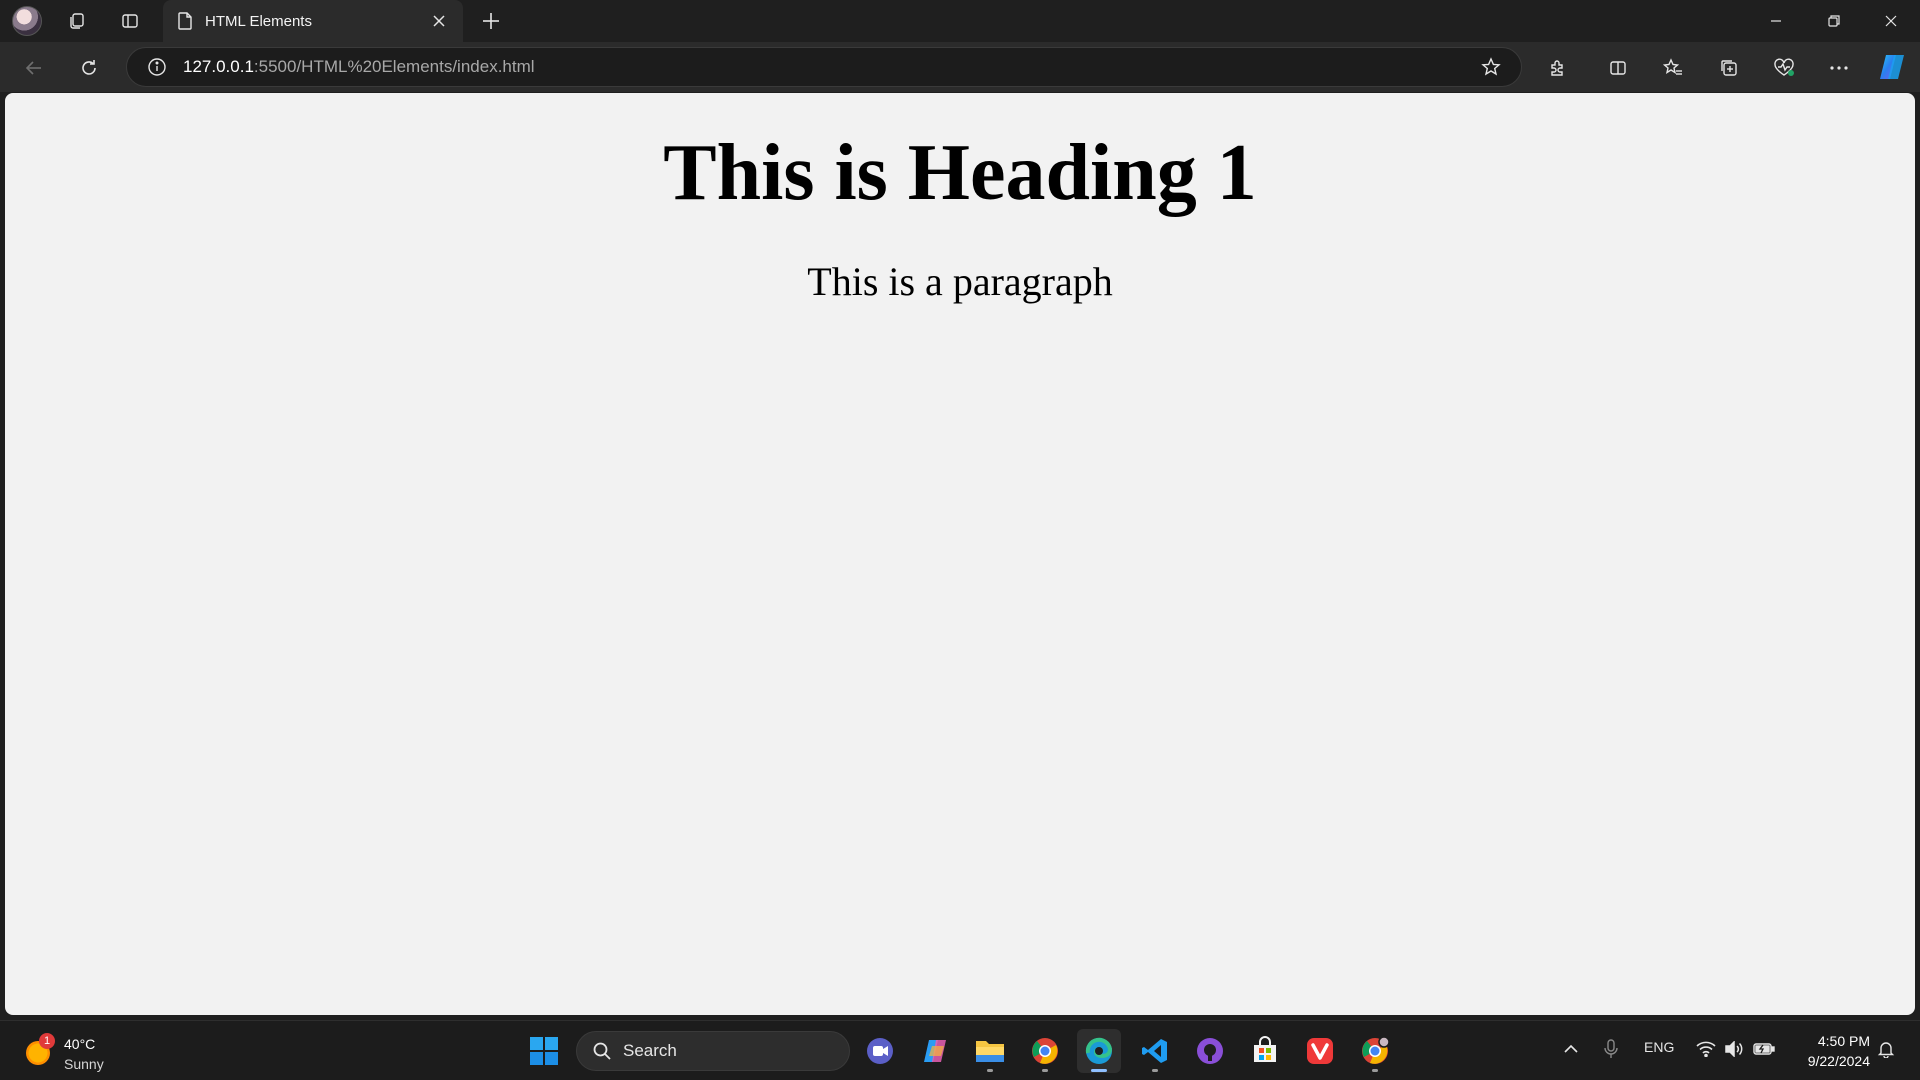  What do you see at coordinates (77, 21) in the screenshot?
I see `workspaces-icon` at bounding box center [77, 21].